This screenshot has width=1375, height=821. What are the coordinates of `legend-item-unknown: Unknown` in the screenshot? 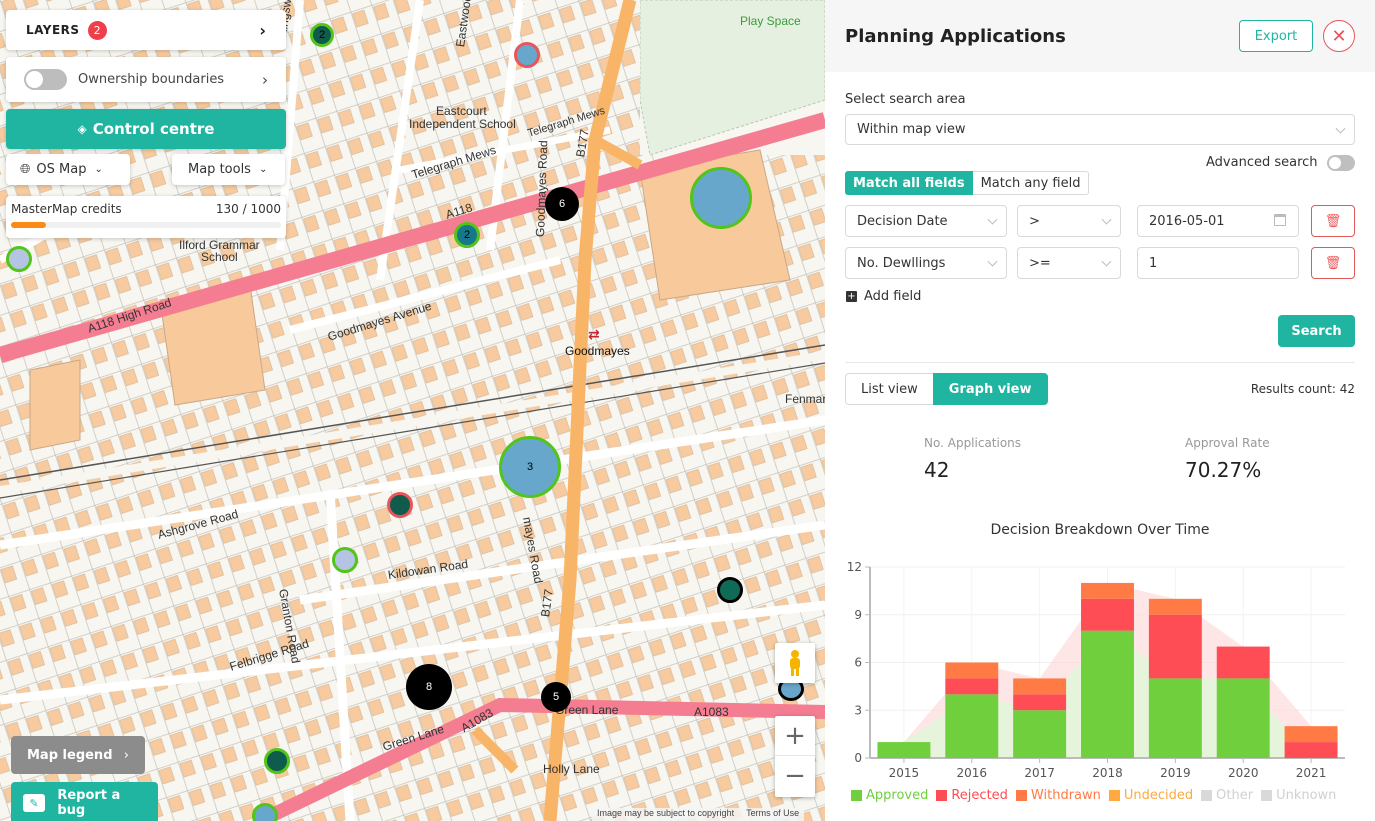 It's located at (1298, 795).